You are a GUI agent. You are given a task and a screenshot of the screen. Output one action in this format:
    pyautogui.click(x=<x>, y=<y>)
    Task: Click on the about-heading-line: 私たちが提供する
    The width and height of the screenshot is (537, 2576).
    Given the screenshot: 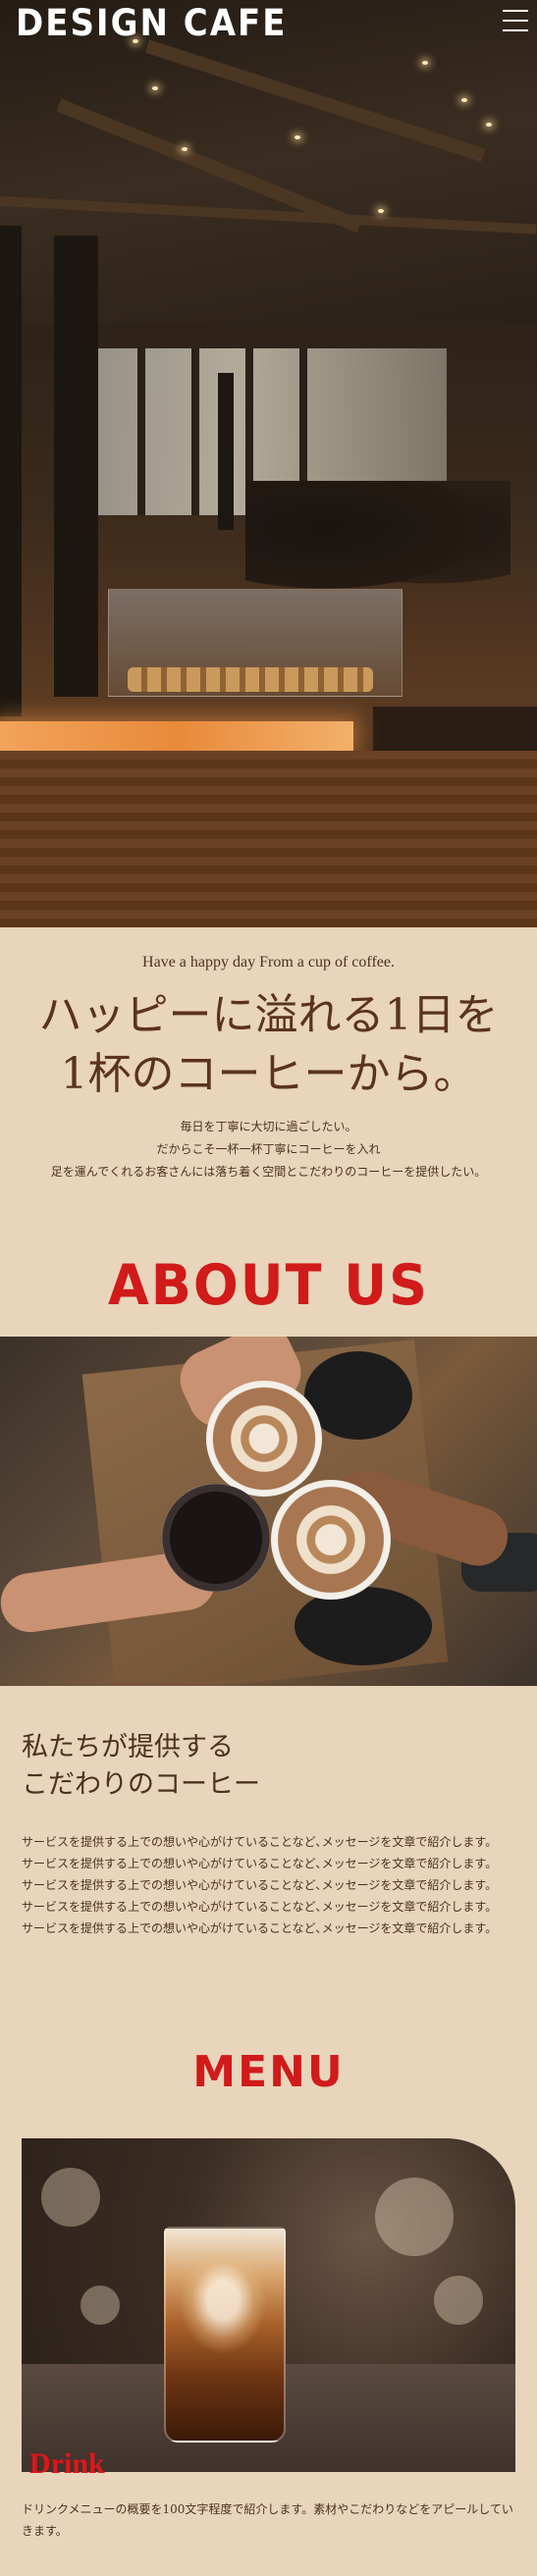 What is the action you would take?
    pyautogui.click(x=128, y=1747)
    